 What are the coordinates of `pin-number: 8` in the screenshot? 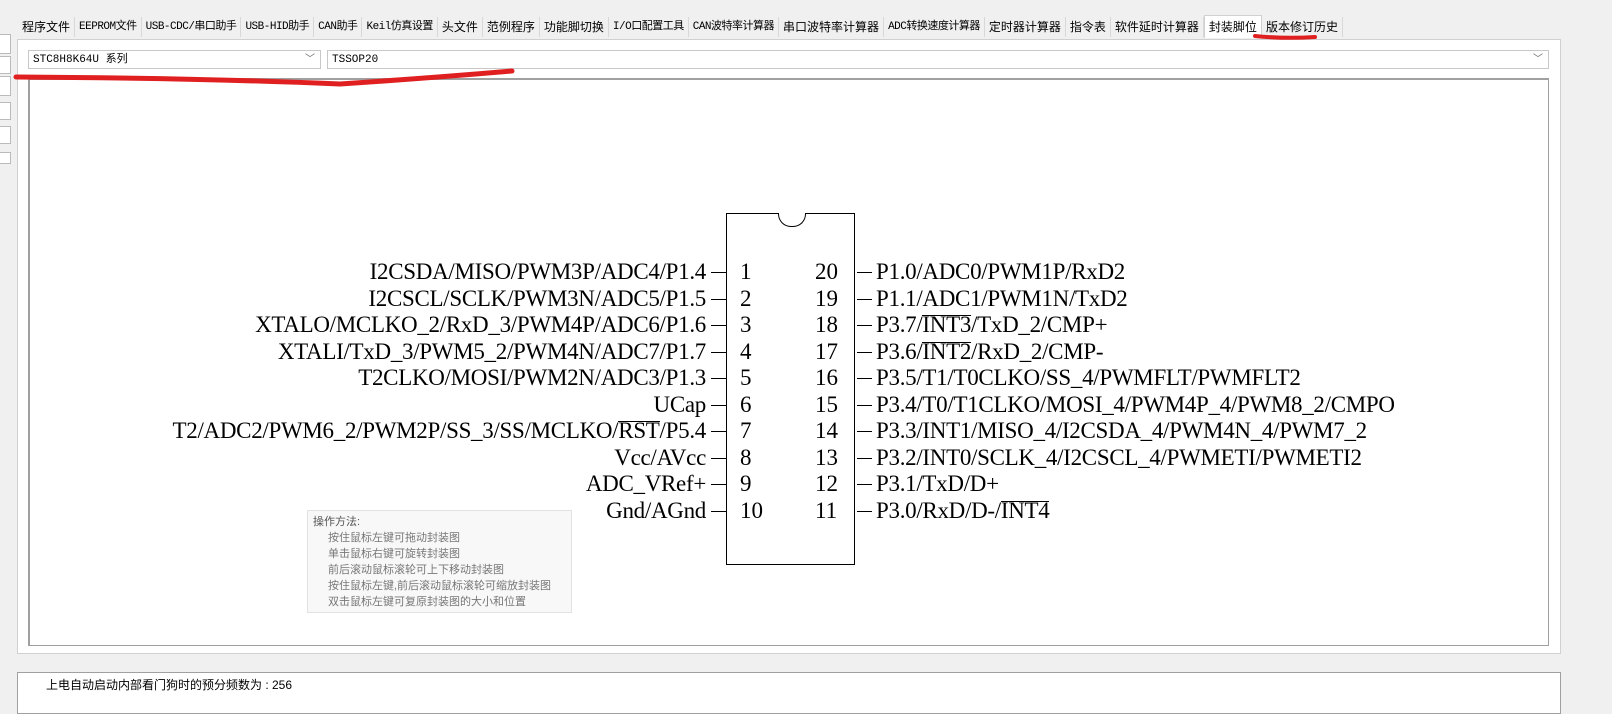 It's located at (746, 457).